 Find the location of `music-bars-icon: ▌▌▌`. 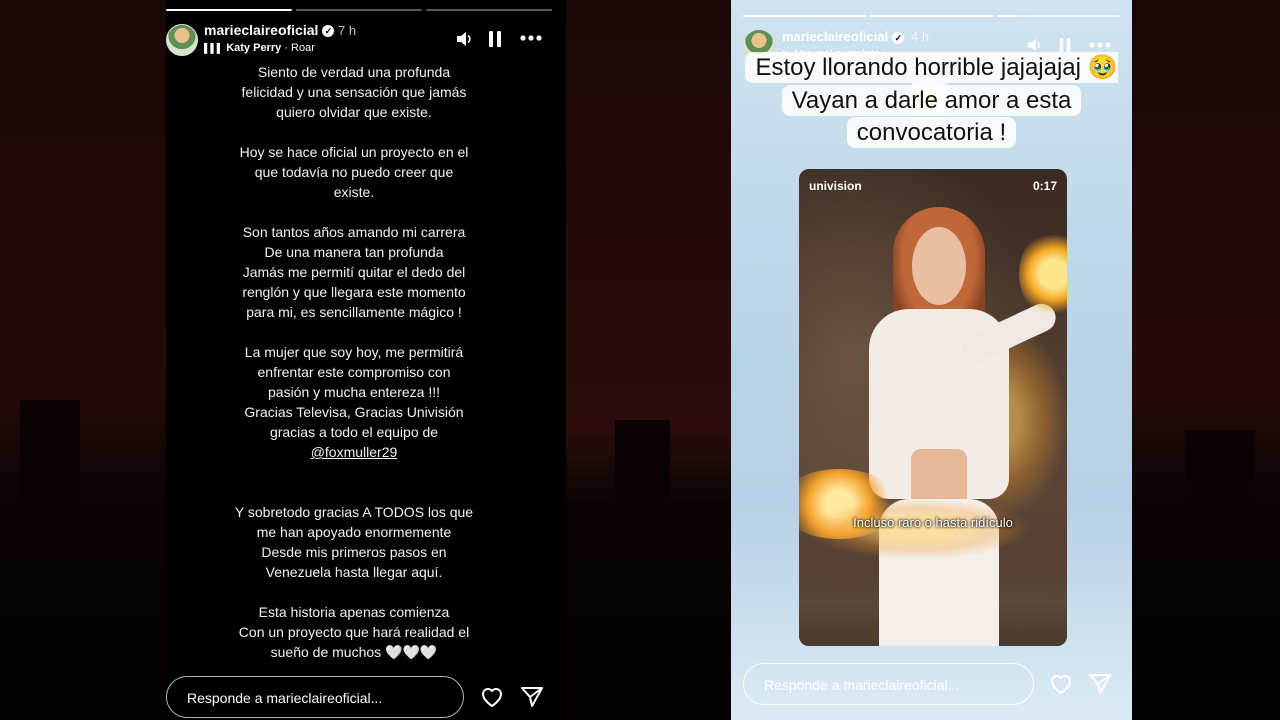

music-bars-icon: ▌▌▌ is located at coordinates (214, 48).